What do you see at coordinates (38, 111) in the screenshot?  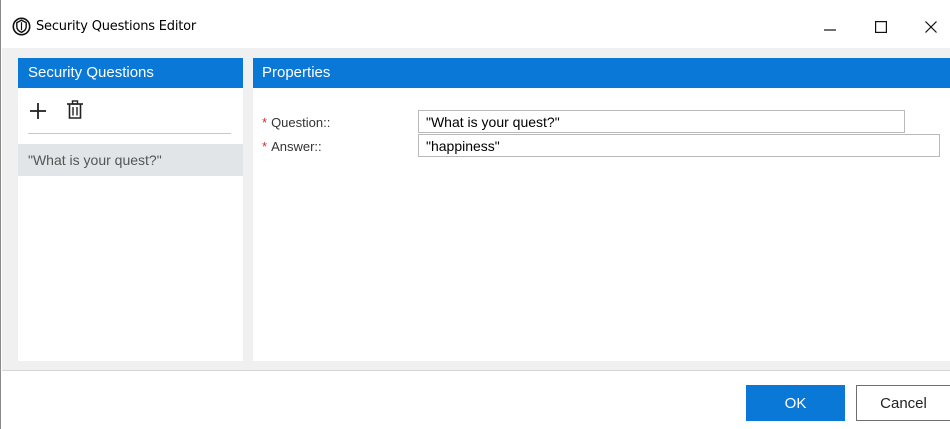 I see `plus-icon` at bounding box center [38, 111].